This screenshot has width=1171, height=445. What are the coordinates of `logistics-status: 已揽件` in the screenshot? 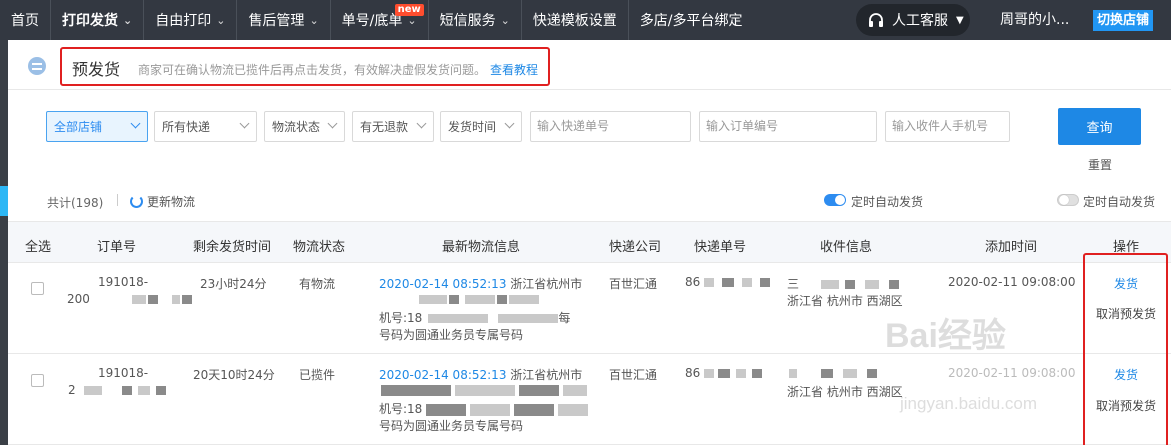 It's located at (317, 375).